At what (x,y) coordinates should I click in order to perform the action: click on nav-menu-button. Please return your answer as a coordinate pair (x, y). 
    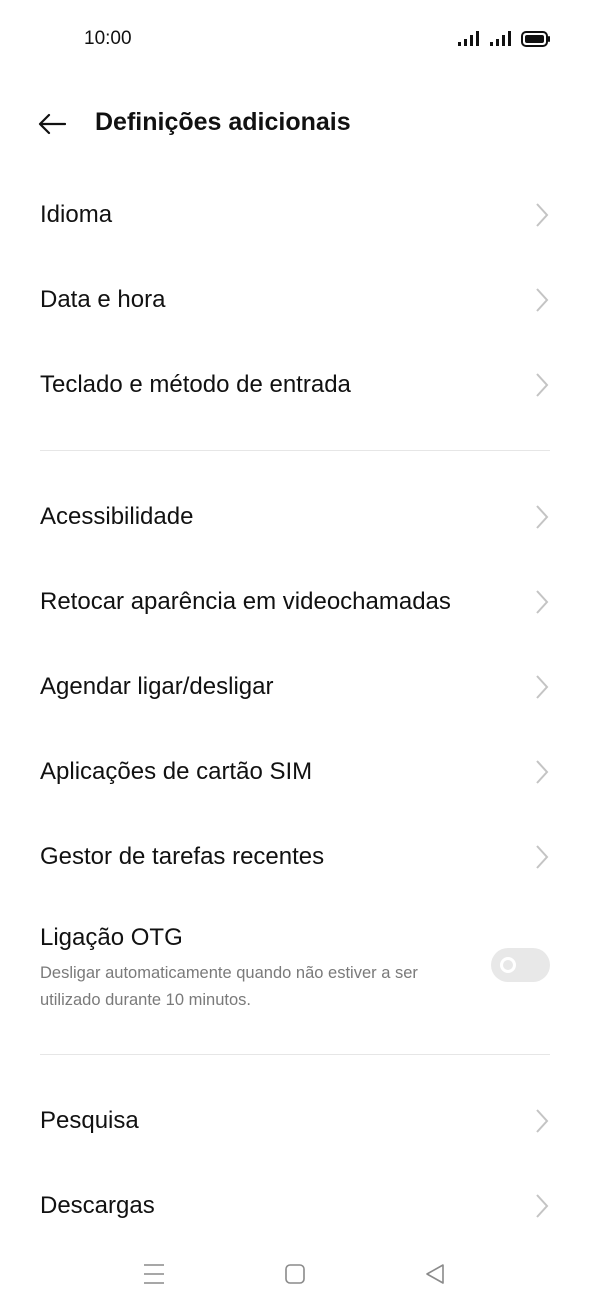
    Looking at the image, I should click on (154, 1274).